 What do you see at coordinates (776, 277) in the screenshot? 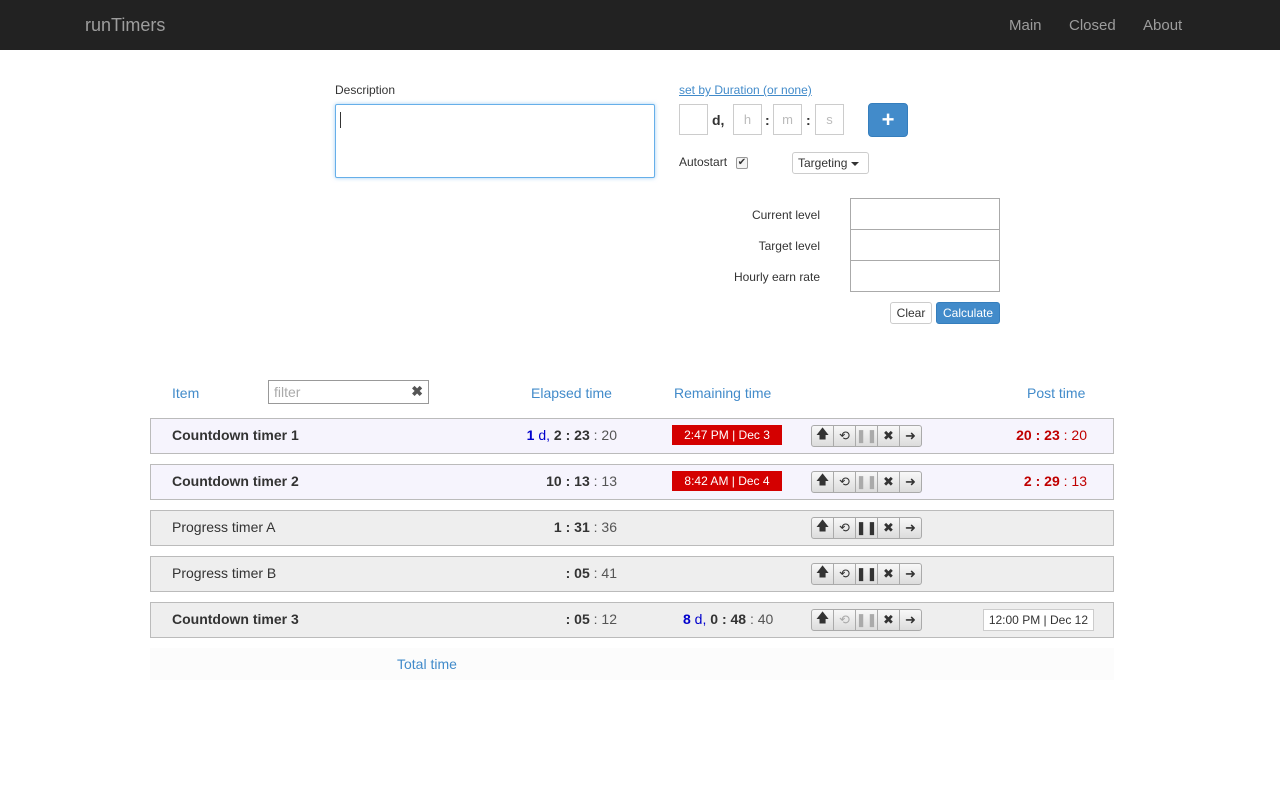
I see `hourly-earn-rate-label: Hourly earn rate` at bounding box center [776, 277].